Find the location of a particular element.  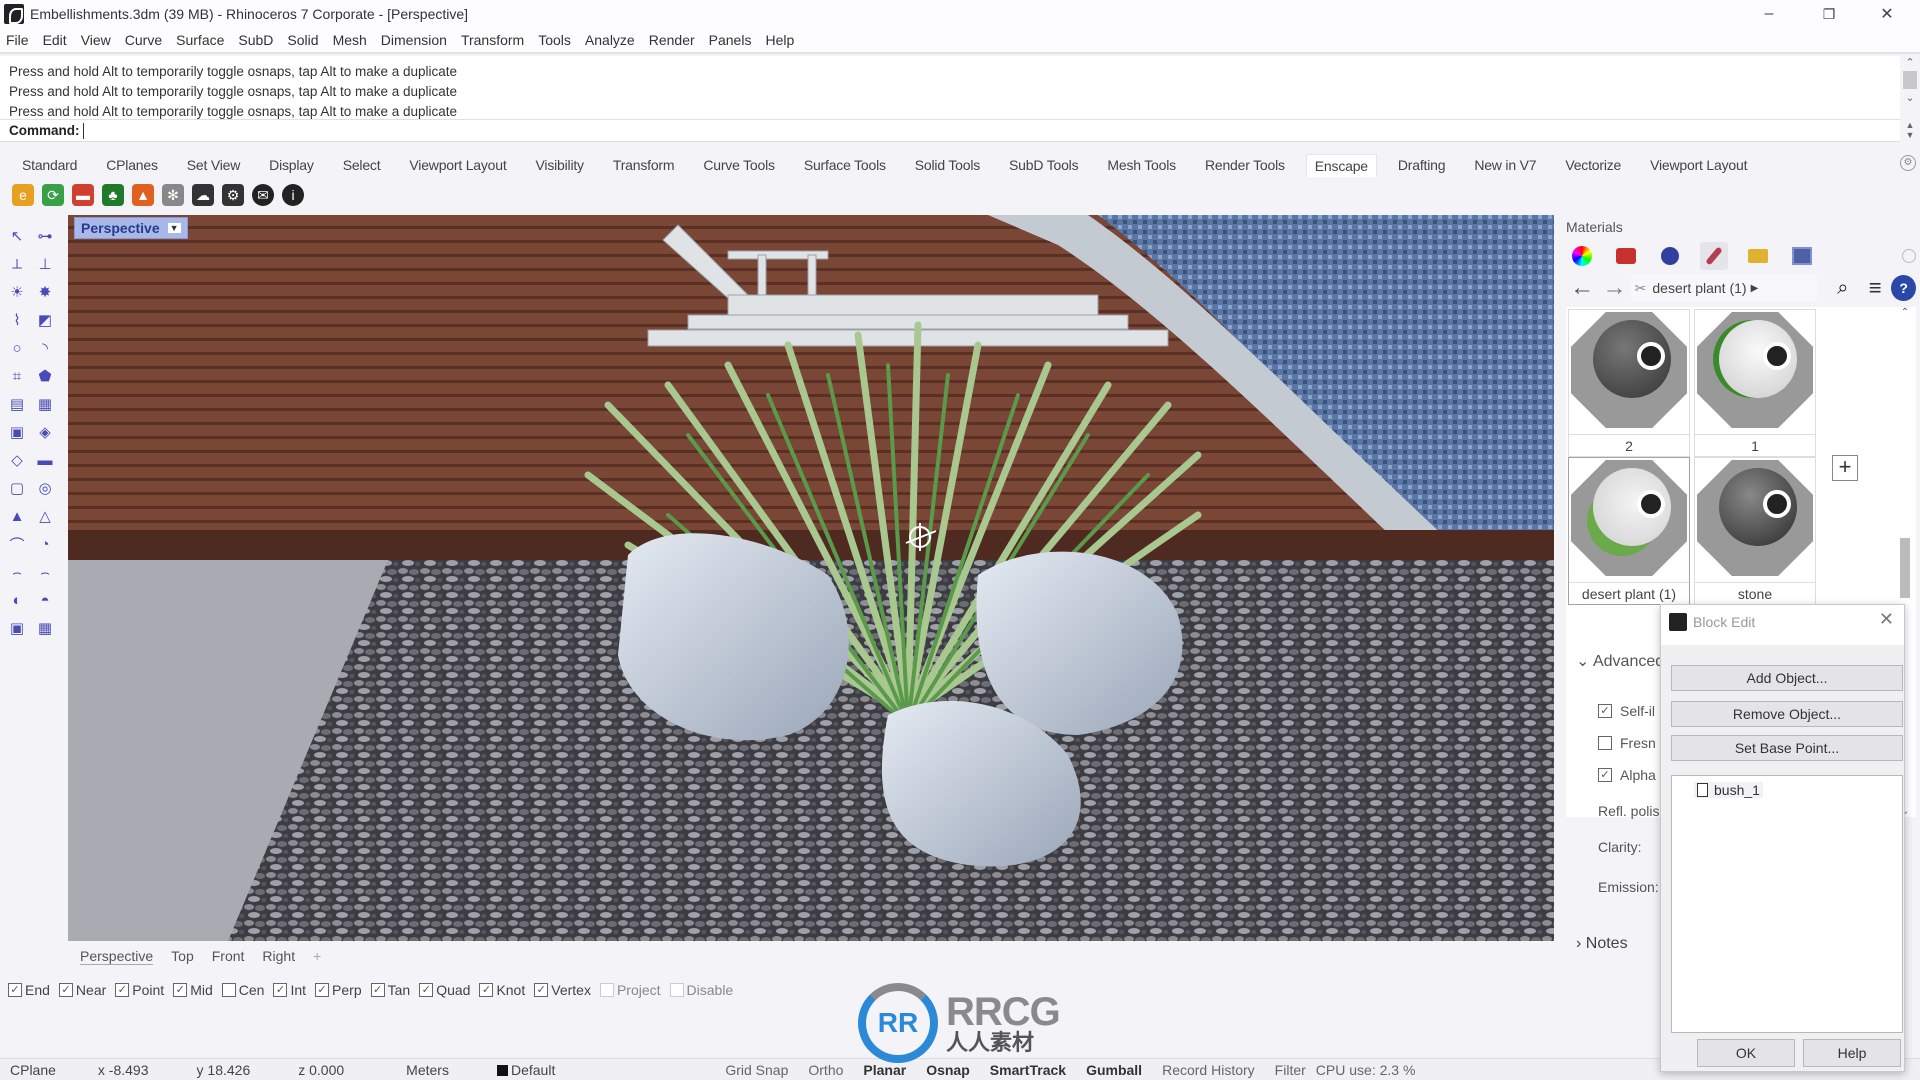

osnap-vertex: ✓ Vertex is located at coordinates (562, 990).